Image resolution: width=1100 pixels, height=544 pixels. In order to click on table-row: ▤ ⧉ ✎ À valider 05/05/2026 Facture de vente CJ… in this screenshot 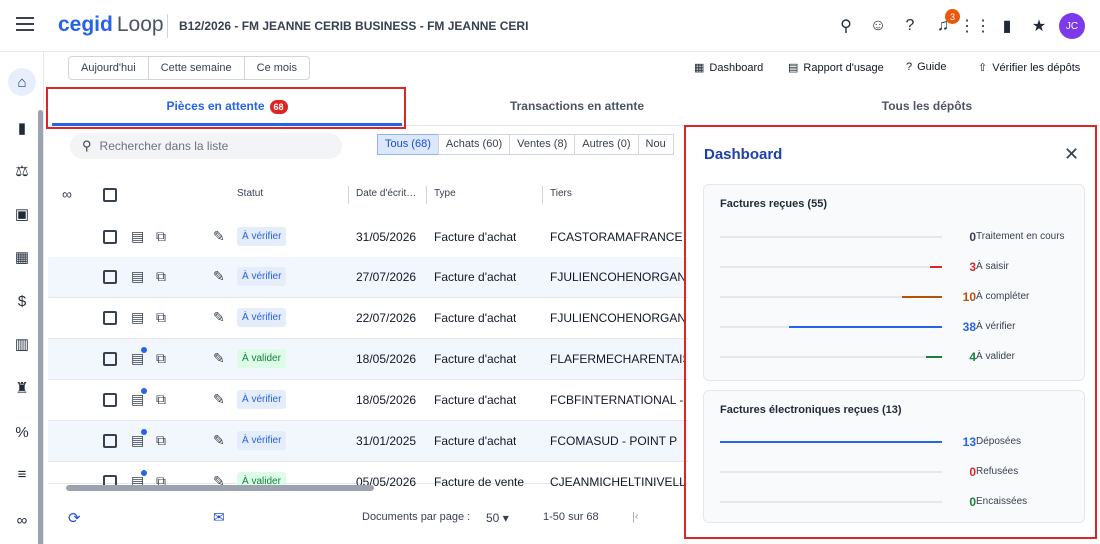, I will do `click(368, 476)`.